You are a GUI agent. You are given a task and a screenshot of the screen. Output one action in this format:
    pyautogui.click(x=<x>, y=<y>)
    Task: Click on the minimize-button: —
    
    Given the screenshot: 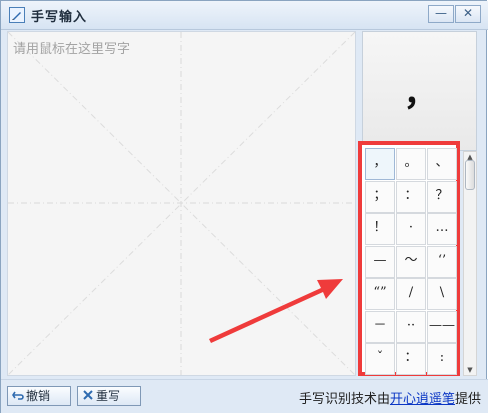 What is the action you would take?
    pyautogui.click(x=441, y=14)
    